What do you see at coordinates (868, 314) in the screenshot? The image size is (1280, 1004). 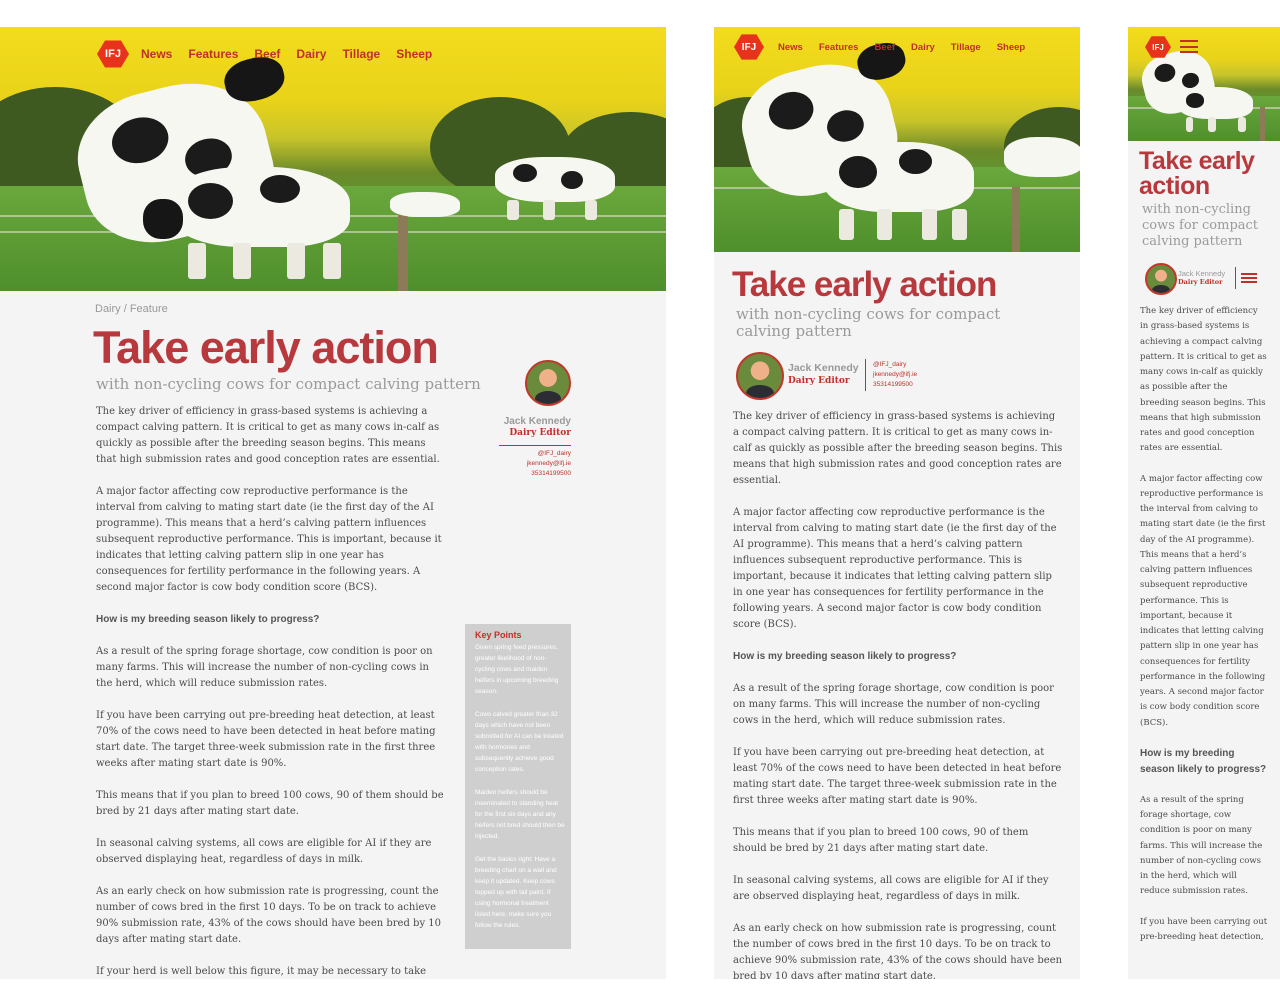 I see `subtitle-line: with non-cycling cows for compact` at bounding box center [868, 314].